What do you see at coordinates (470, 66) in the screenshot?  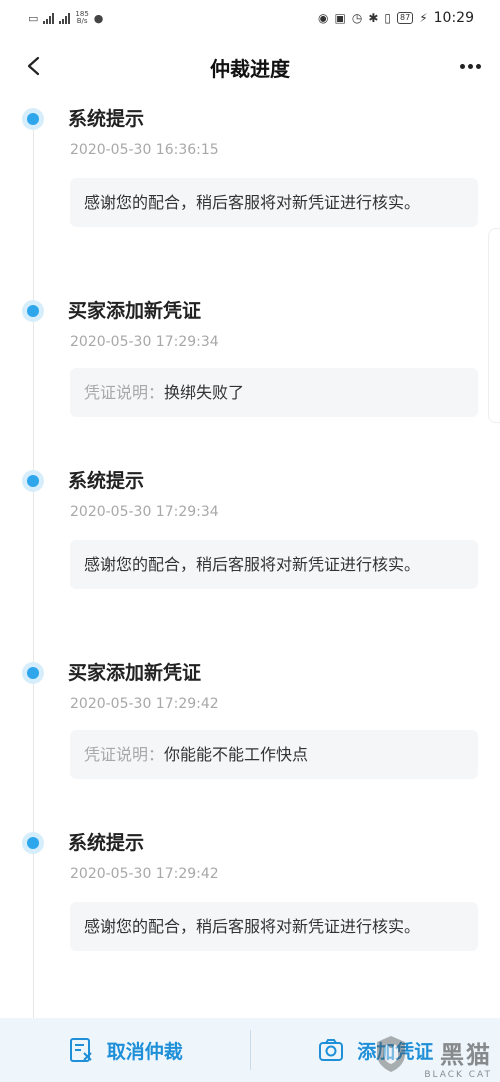 I see `more-button` at bounding box center [470, 66].